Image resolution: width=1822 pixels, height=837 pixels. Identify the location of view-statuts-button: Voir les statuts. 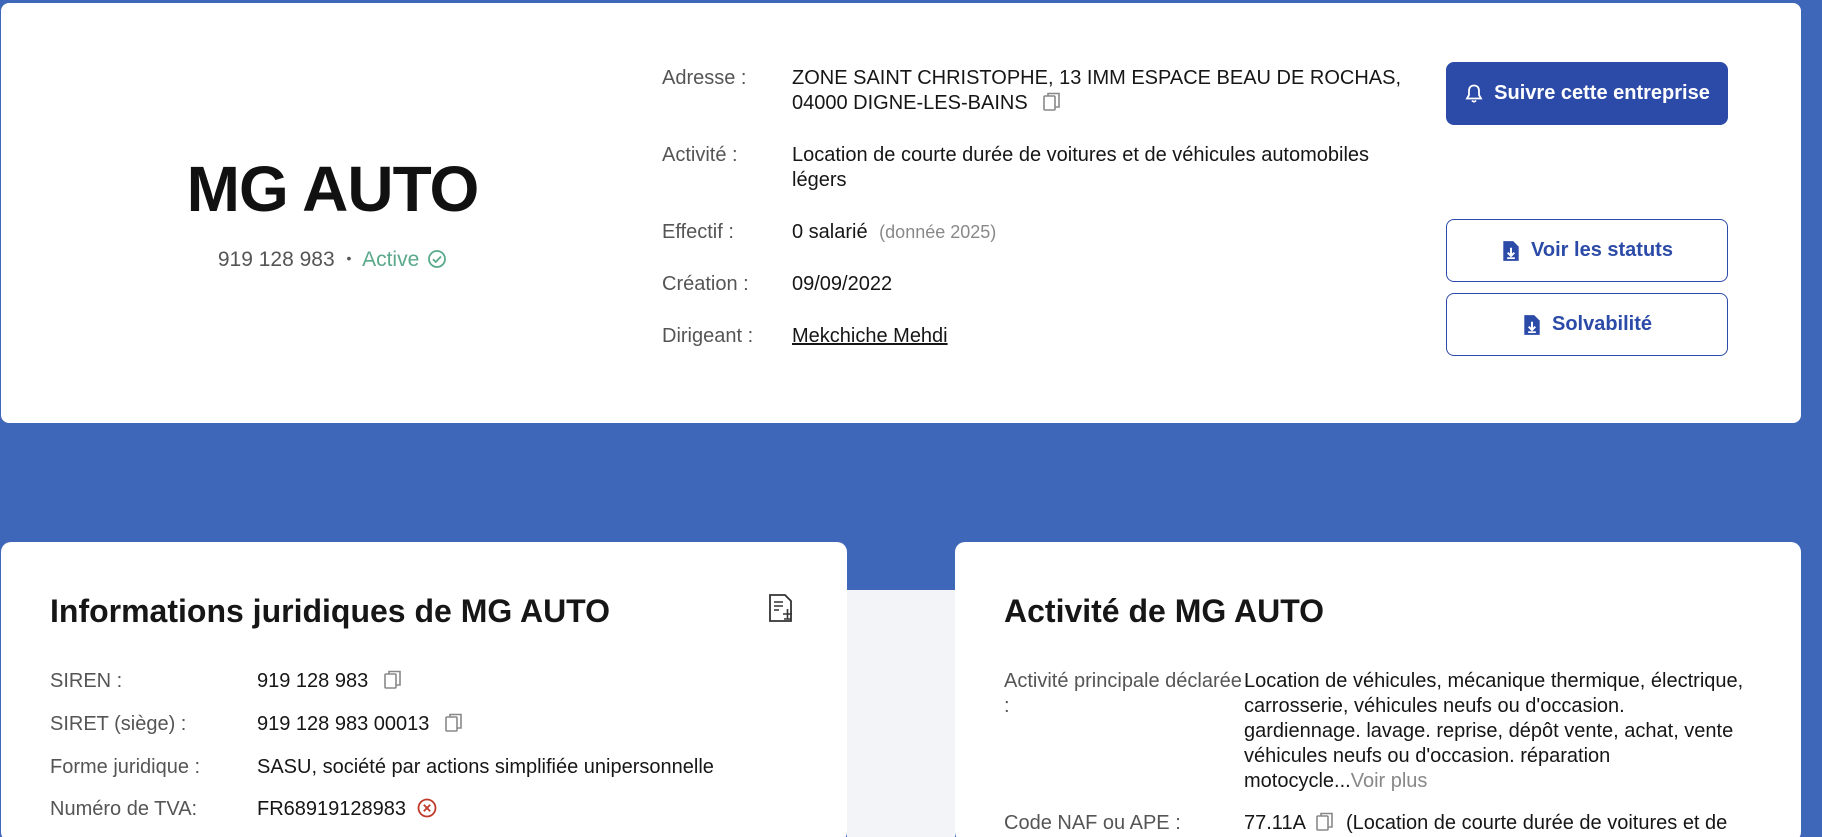
(1587, 250).